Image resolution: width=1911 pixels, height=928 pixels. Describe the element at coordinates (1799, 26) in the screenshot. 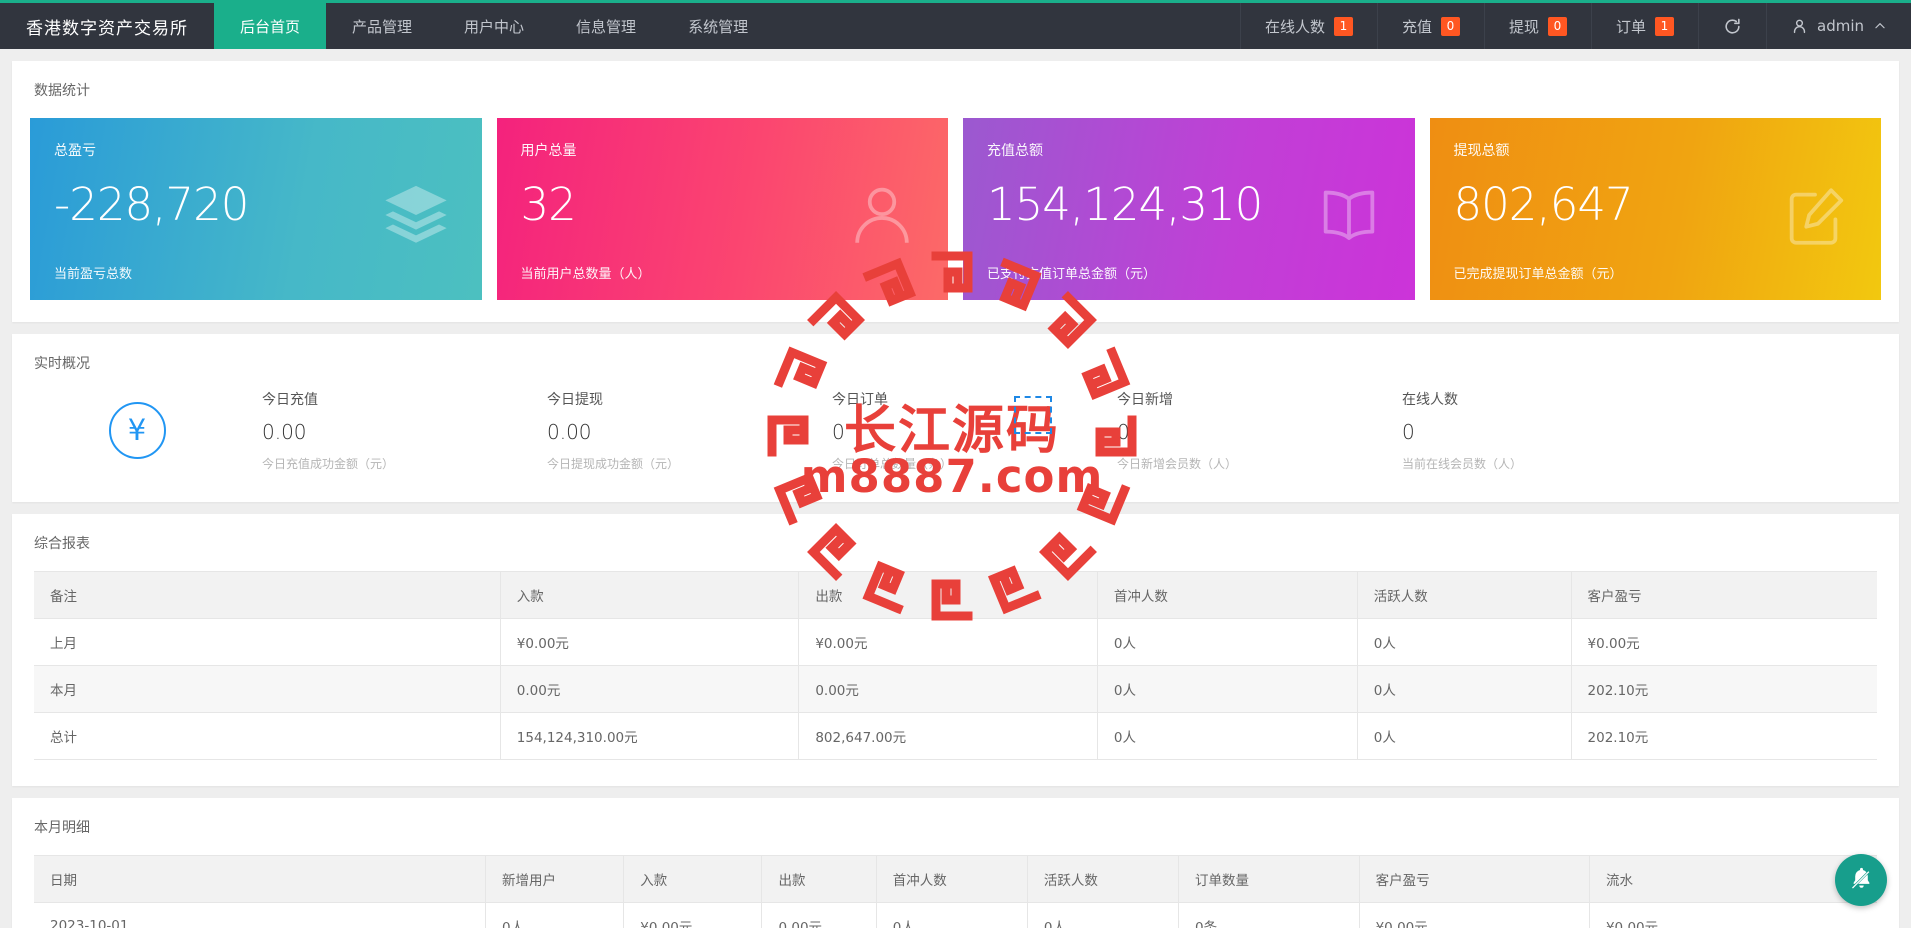

I see `user-icon` at that location.